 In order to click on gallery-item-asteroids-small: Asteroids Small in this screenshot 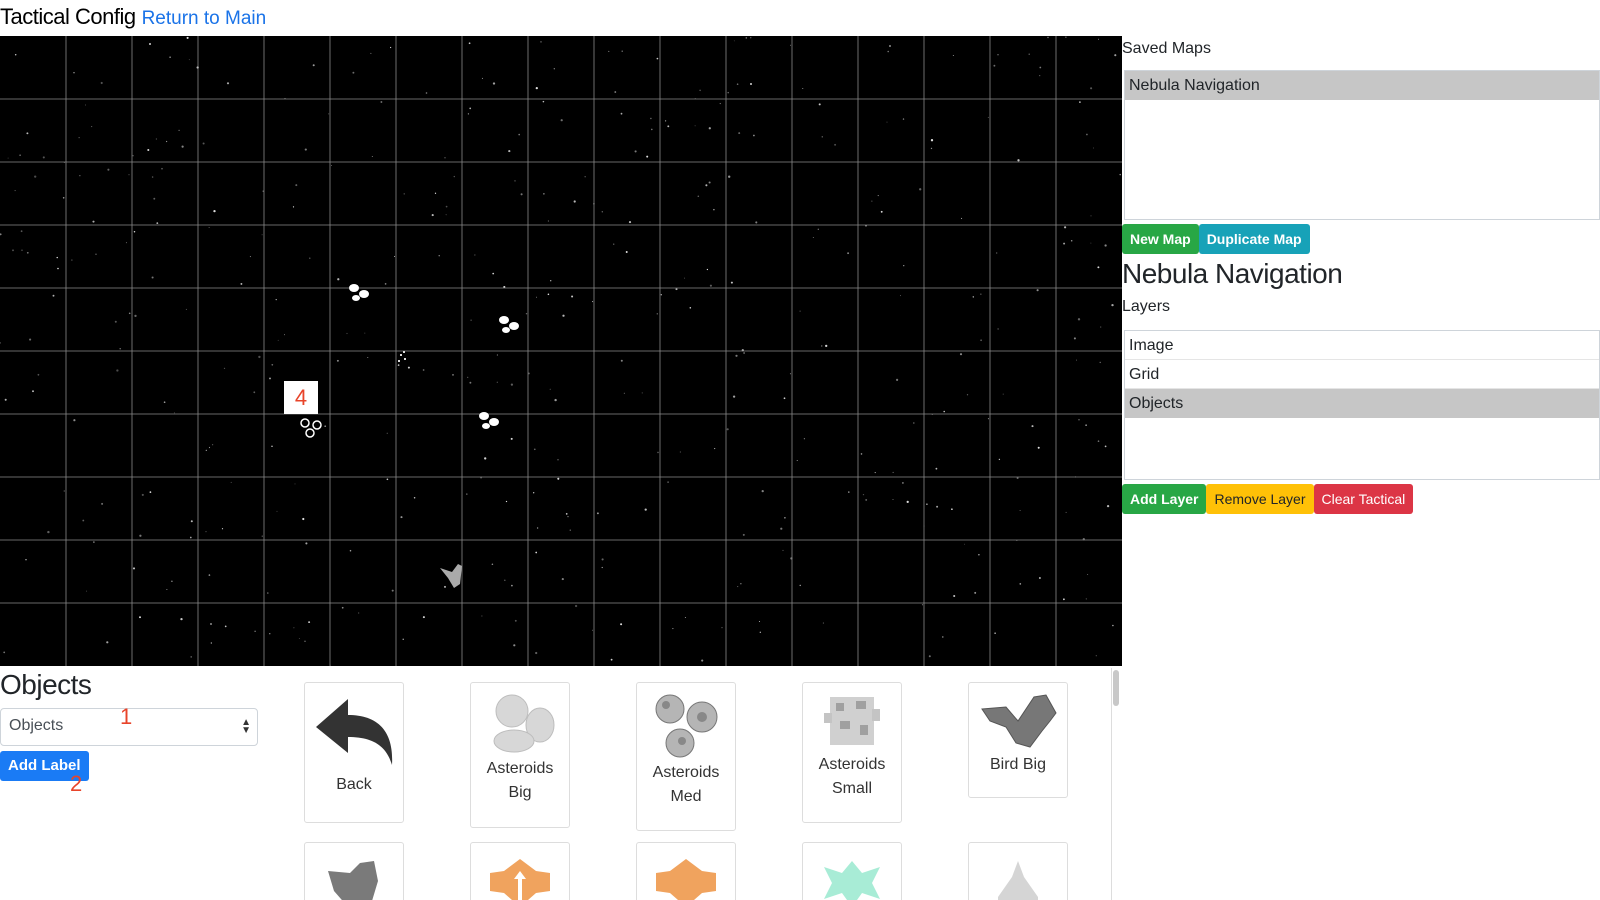, I will do `click(852, 752)`.